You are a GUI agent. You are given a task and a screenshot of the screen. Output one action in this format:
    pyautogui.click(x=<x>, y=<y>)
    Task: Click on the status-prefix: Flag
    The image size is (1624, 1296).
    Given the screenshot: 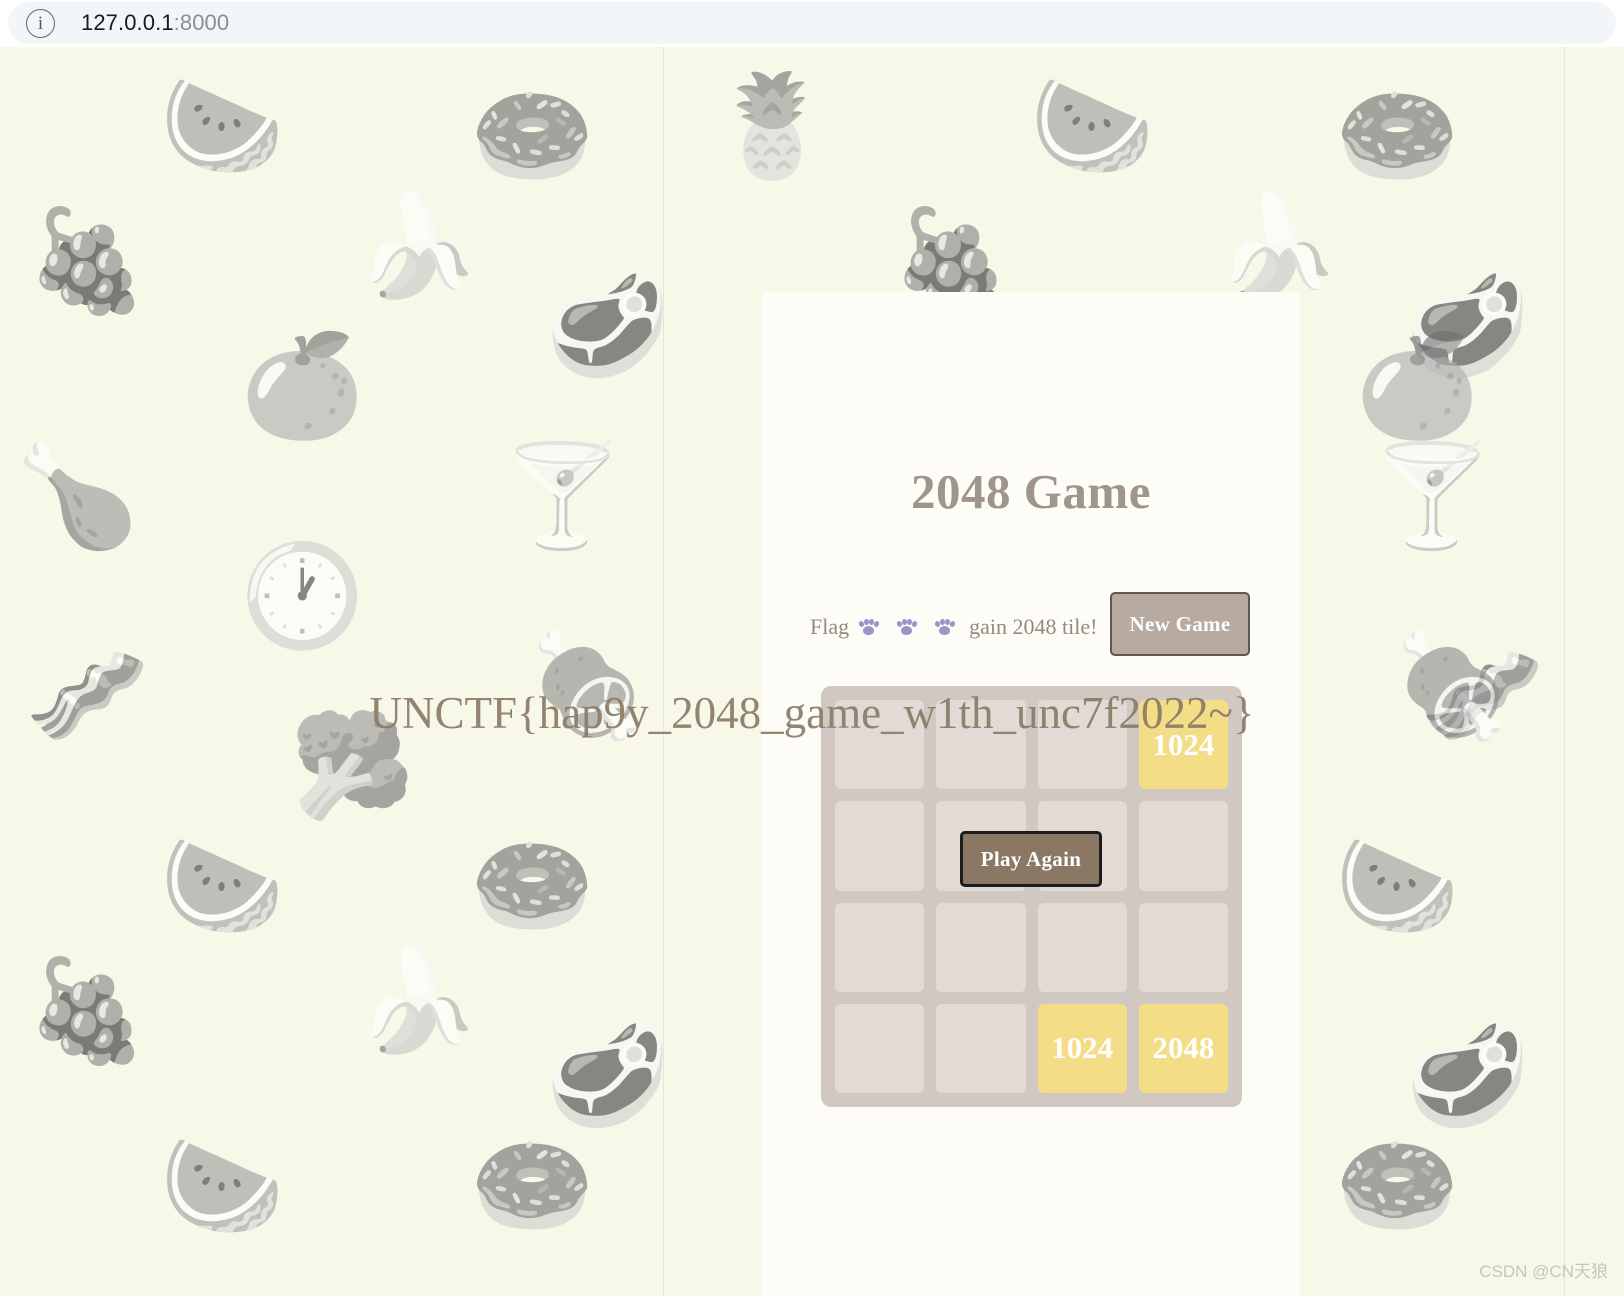 What is the action you would take?
    pyautogui.click(x=830, y=626)
    